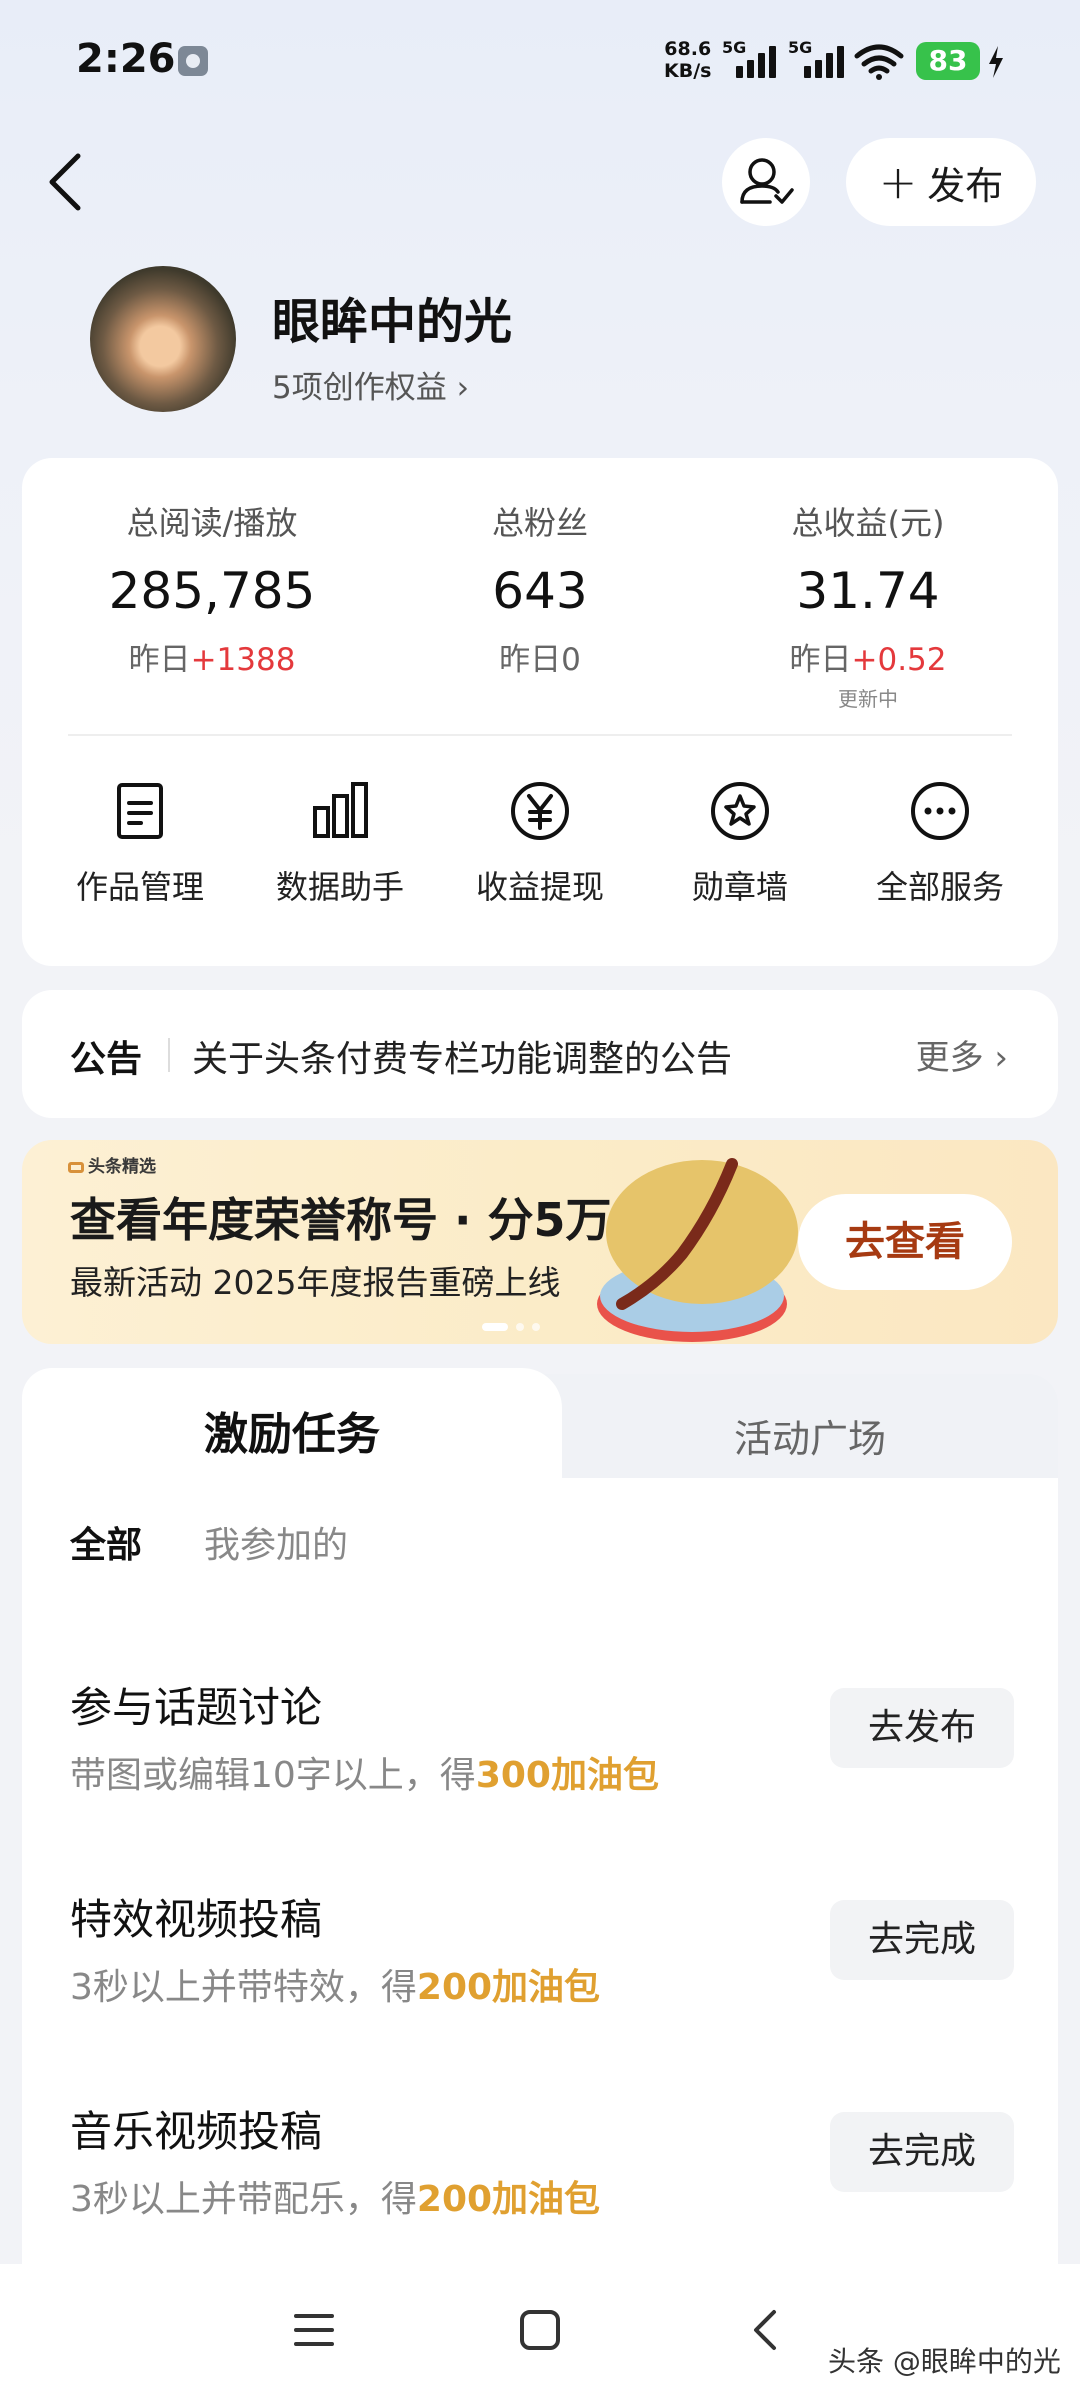 This screenshot has height=2400, width=1080. Describe the element at coordinates (364, 1775) in the screenshot. I see `task-description: 带图或编辑10字以上，得300加油包` at that location.